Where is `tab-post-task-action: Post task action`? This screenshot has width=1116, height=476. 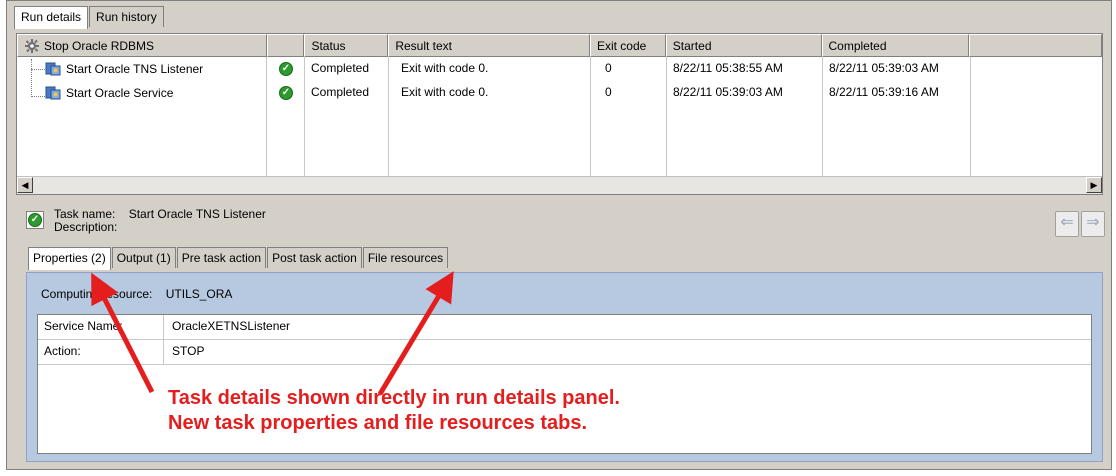 tab-post-task-action: Post task action is located at coordinates (314, 257).